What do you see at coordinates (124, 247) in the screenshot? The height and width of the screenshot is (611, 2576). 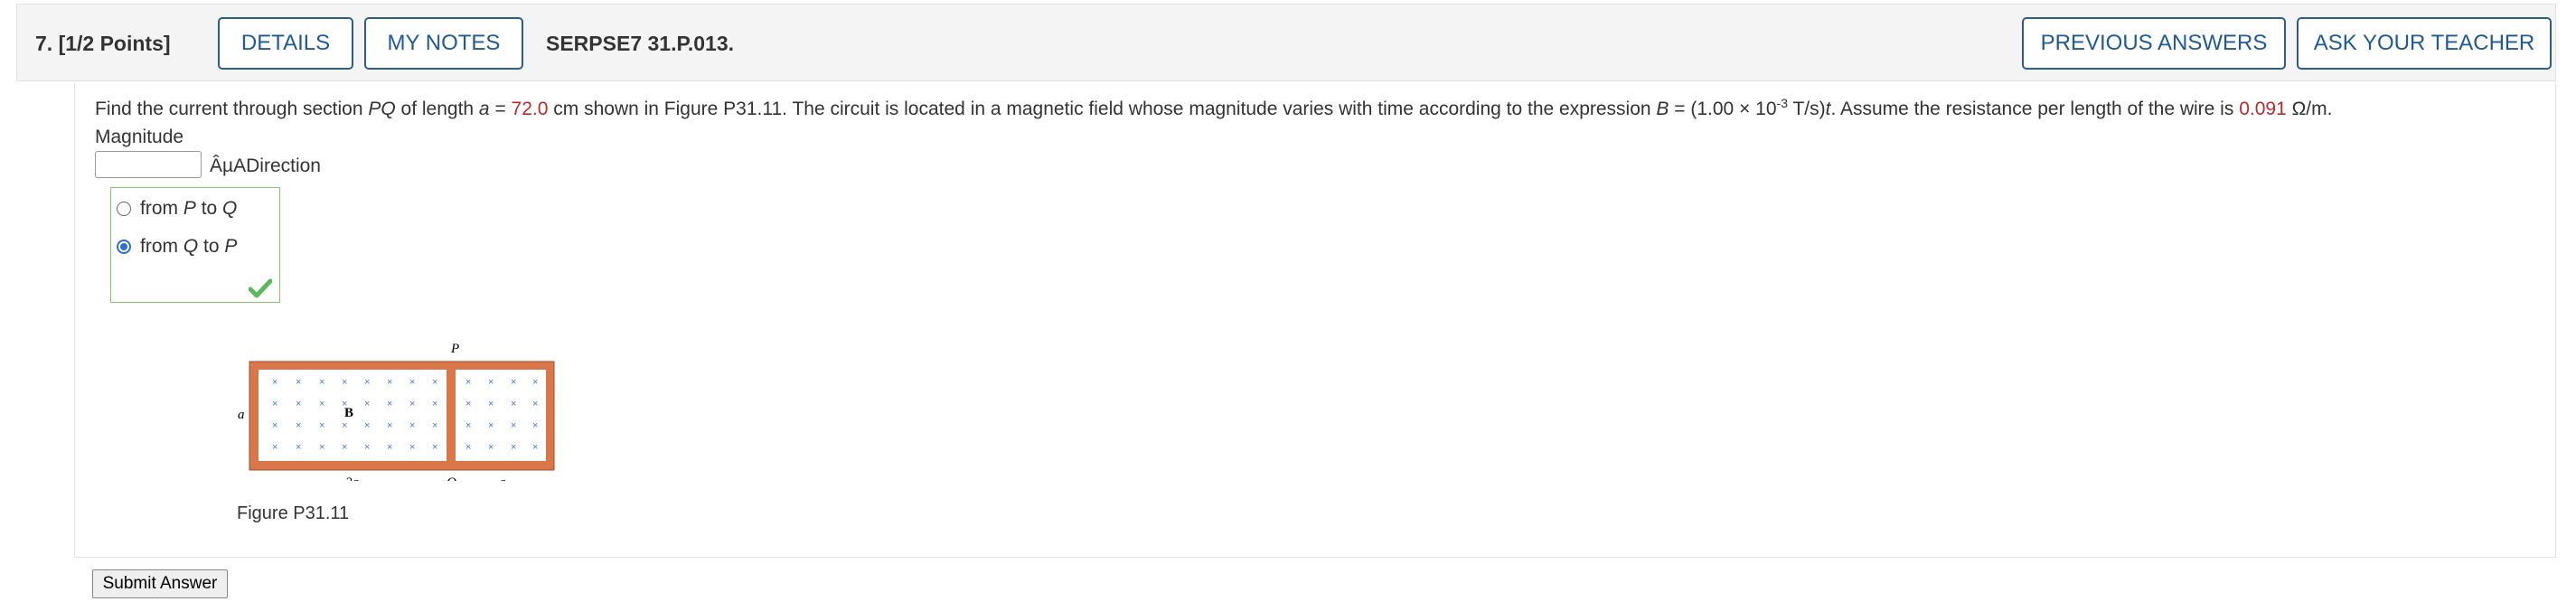 I see `radio-button-selected` at bounding box center [124, 247].